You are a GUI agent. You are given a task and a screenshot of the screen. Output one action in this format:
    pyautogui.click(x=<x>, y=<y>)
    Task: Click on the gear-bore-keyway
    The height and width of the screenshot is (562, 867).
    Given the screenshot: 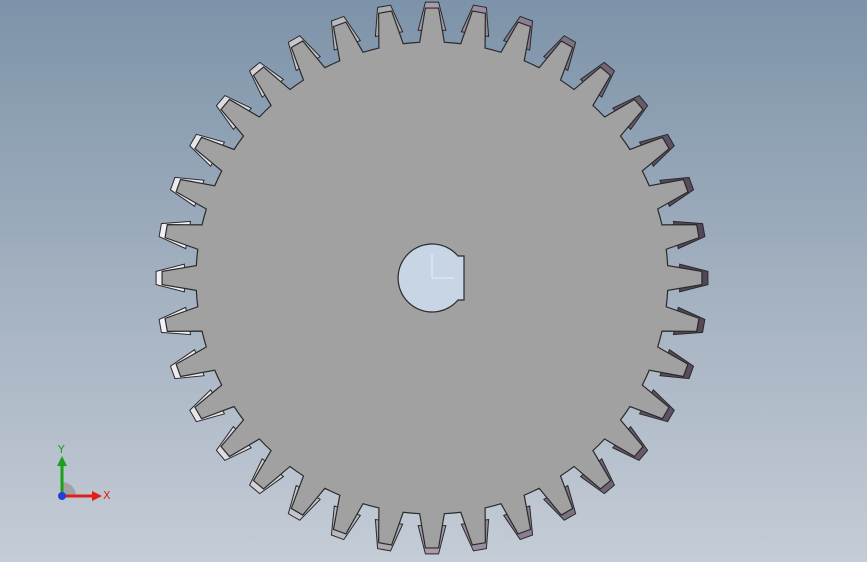 What is the action you would take?
    pyautogui.click(x=431, y=278)
    